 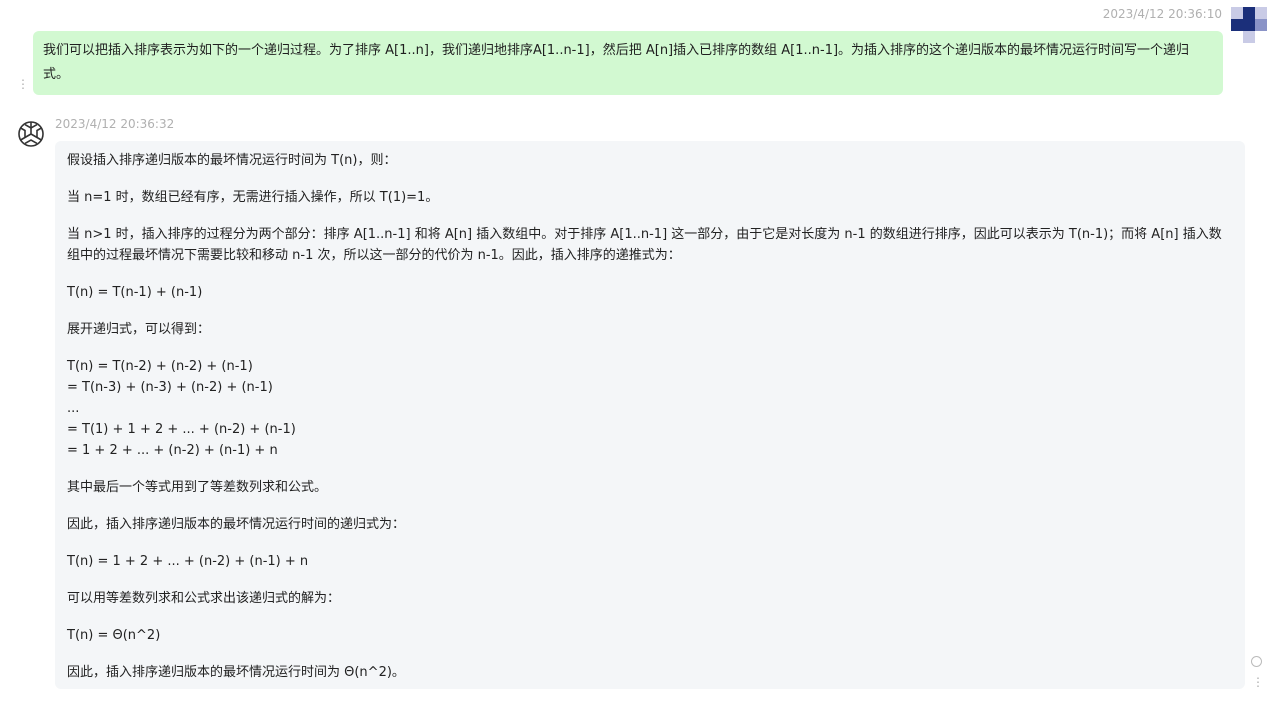 I want to click on openai-logo-icon, so click(x=31, y=134).